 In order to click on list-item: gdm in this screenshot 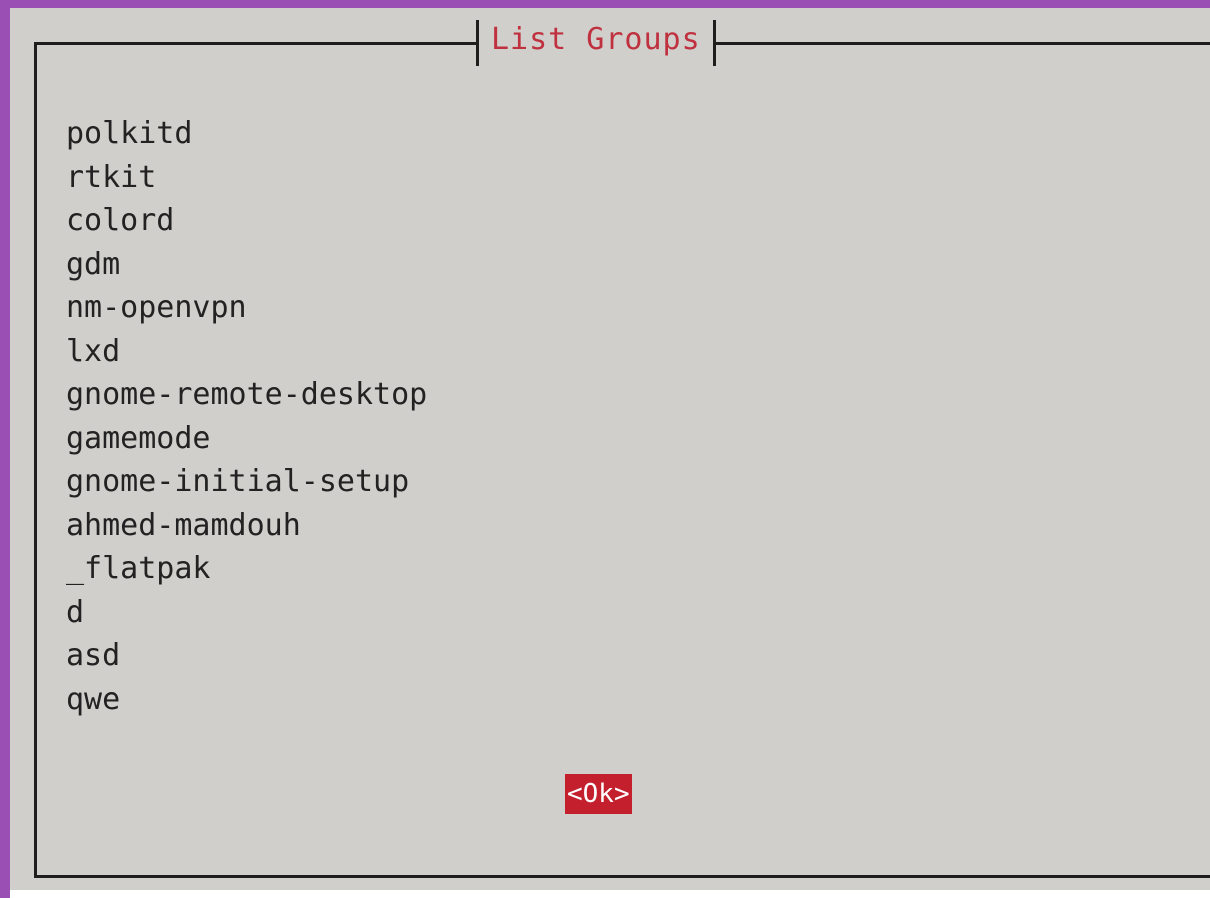, I will do `click(93, 264)`.